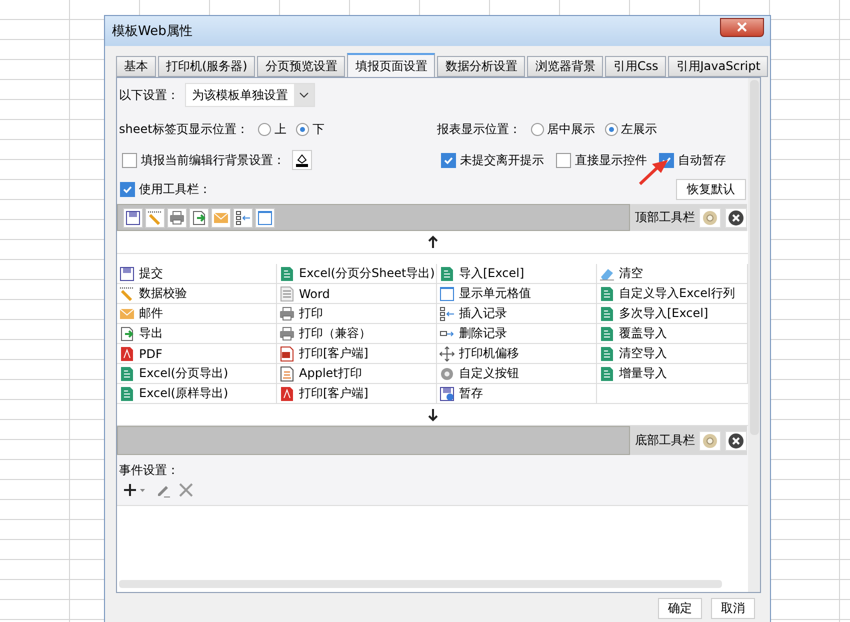 Image resolution: width=850 pixels, height=622 pixels. Describe the element at coordinates (601, 160) in the screenshot. I see `checkbox-option: 直接显示控件` at that location.